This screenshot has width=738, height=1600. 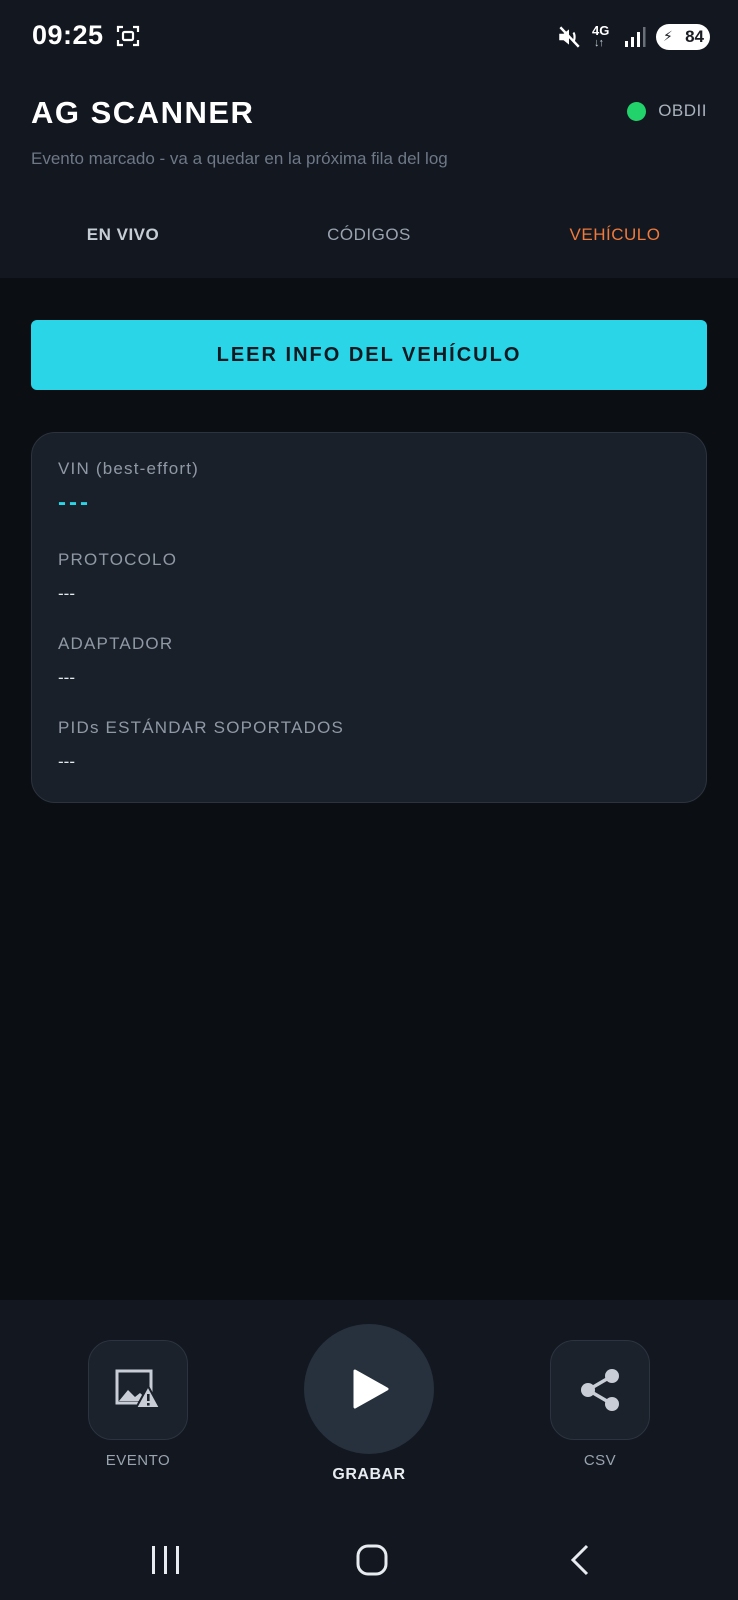 I want to click on status-icons: 4G ↓↑ ⚡ 84, so click(x=633, y=37).